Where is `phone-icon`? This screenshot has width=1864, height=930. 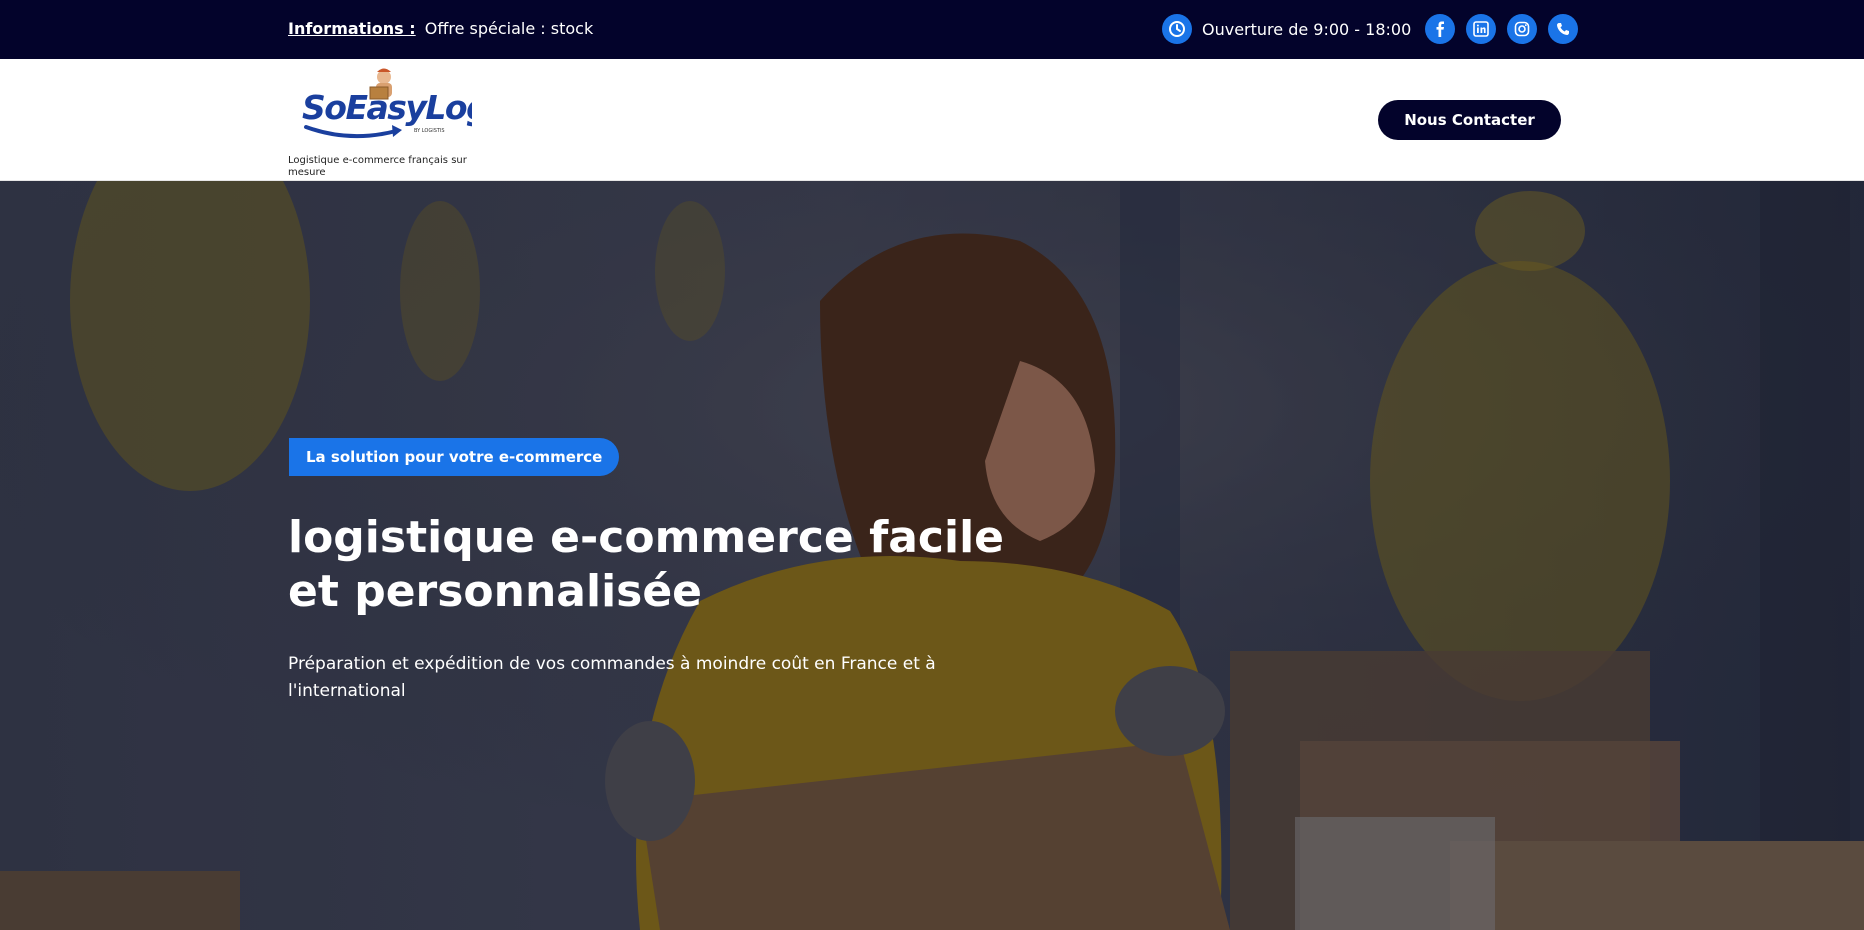
phone-icon is located at coordinates (1563, 29).